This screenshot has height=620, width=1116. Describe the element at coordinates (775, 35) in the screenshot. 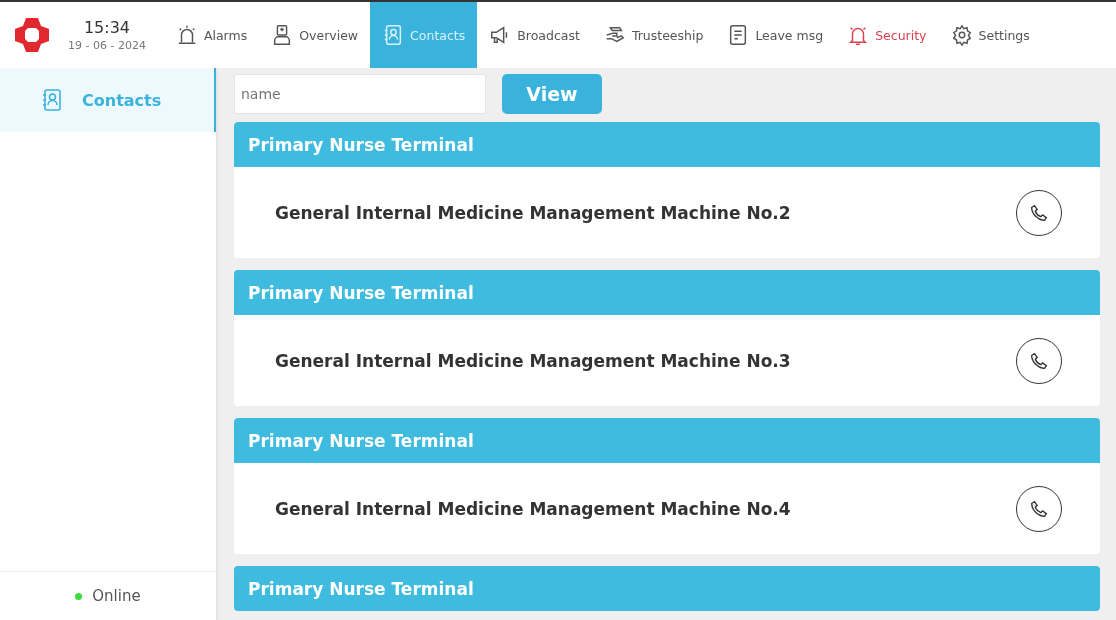

I see `nav-tab: Leave msg` at that location.